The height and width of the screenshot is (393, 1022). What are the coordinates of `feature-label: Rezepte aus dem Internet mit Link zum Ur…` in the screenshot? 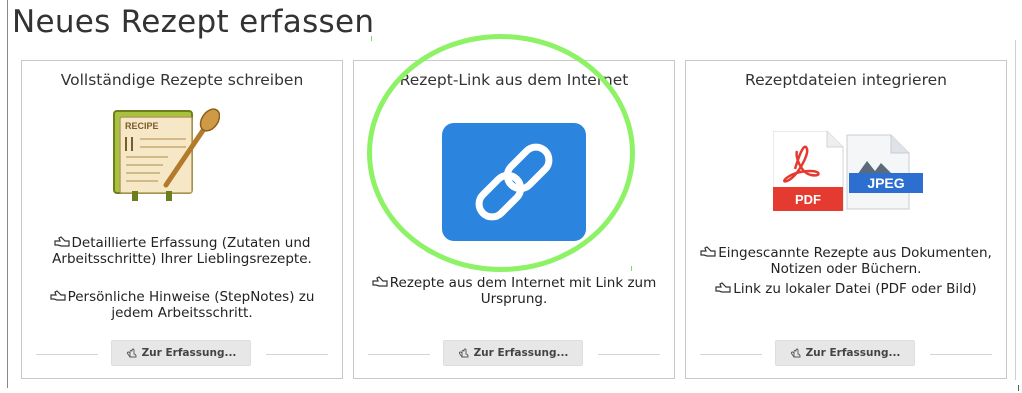 It's located at (523, 291).